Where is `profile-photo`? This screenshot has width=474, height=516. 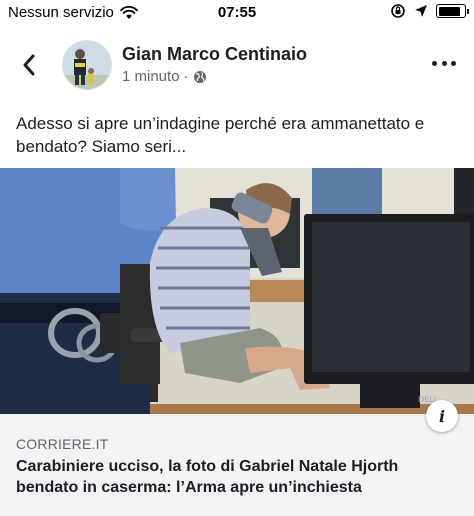 profile-photo is located at coordinates (87, 65).